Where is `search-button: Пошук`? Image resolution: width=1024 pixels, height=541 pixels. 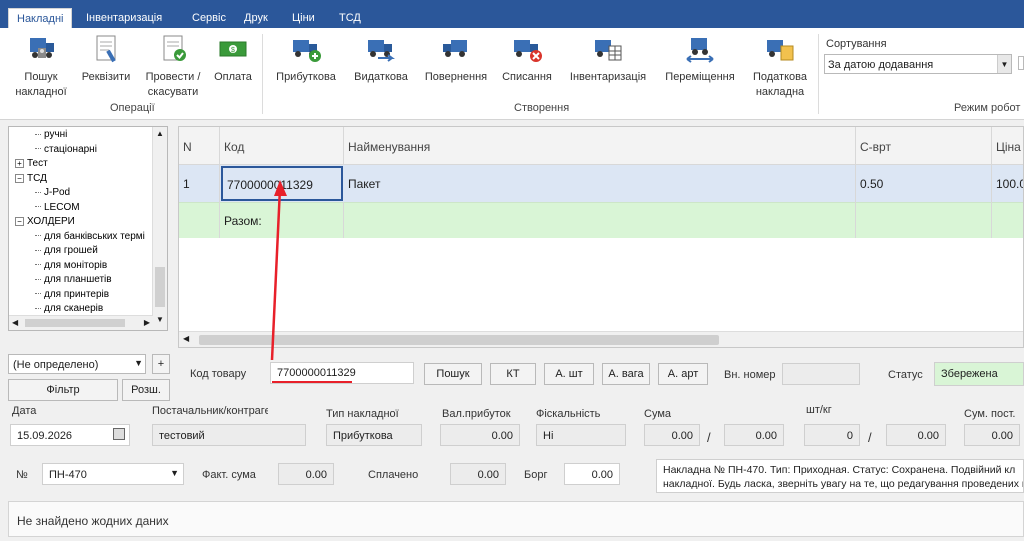
search-button: Пошук is located at coordinates (453, 374).